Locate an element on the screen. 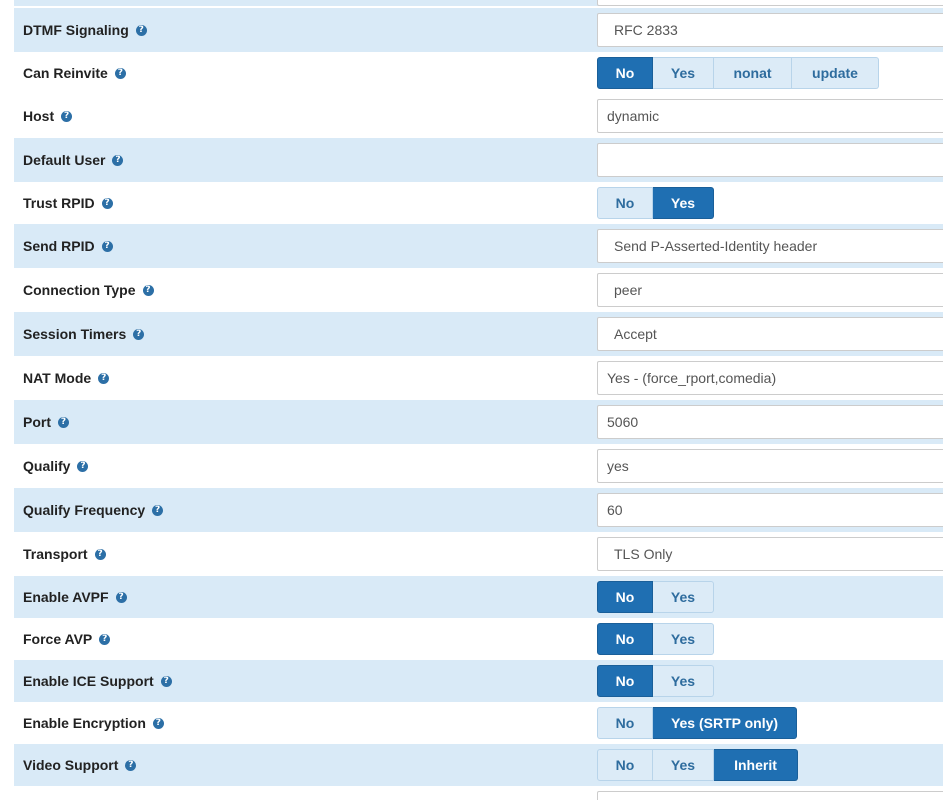 Image resolution: width=943 pixels, height=800 pixels. enable-avpf-label: Enable AVPF is located at coordinates (66, 597).